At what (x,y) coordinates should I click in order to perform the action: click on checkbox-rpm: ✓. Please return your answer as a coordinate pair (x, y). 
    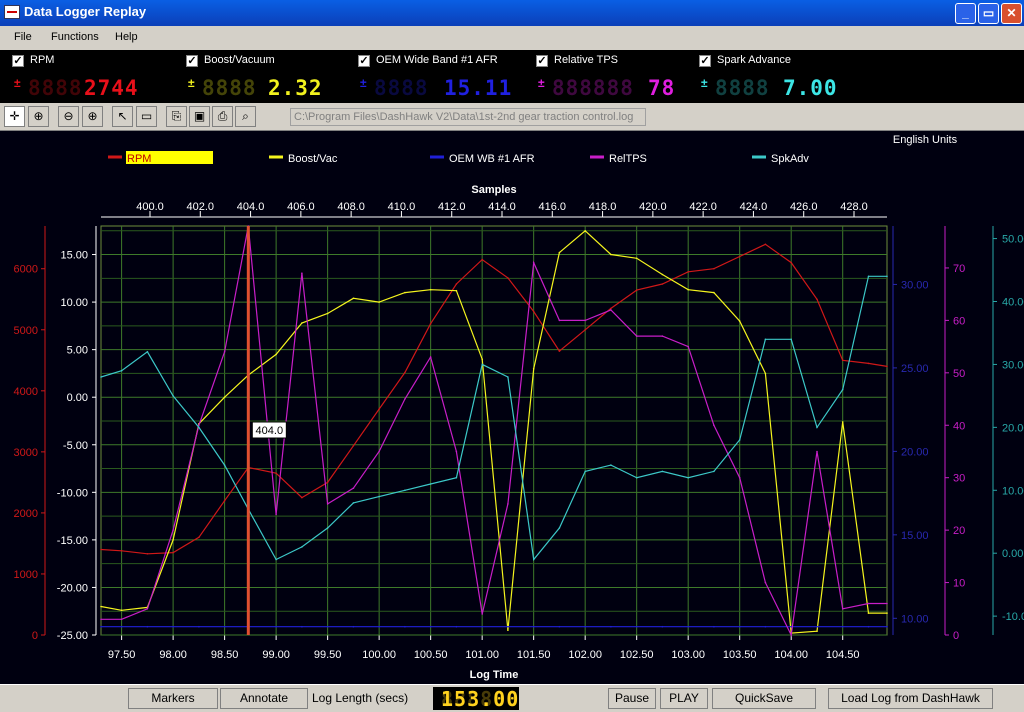
    Looking at the image, I should click on (18, 61).